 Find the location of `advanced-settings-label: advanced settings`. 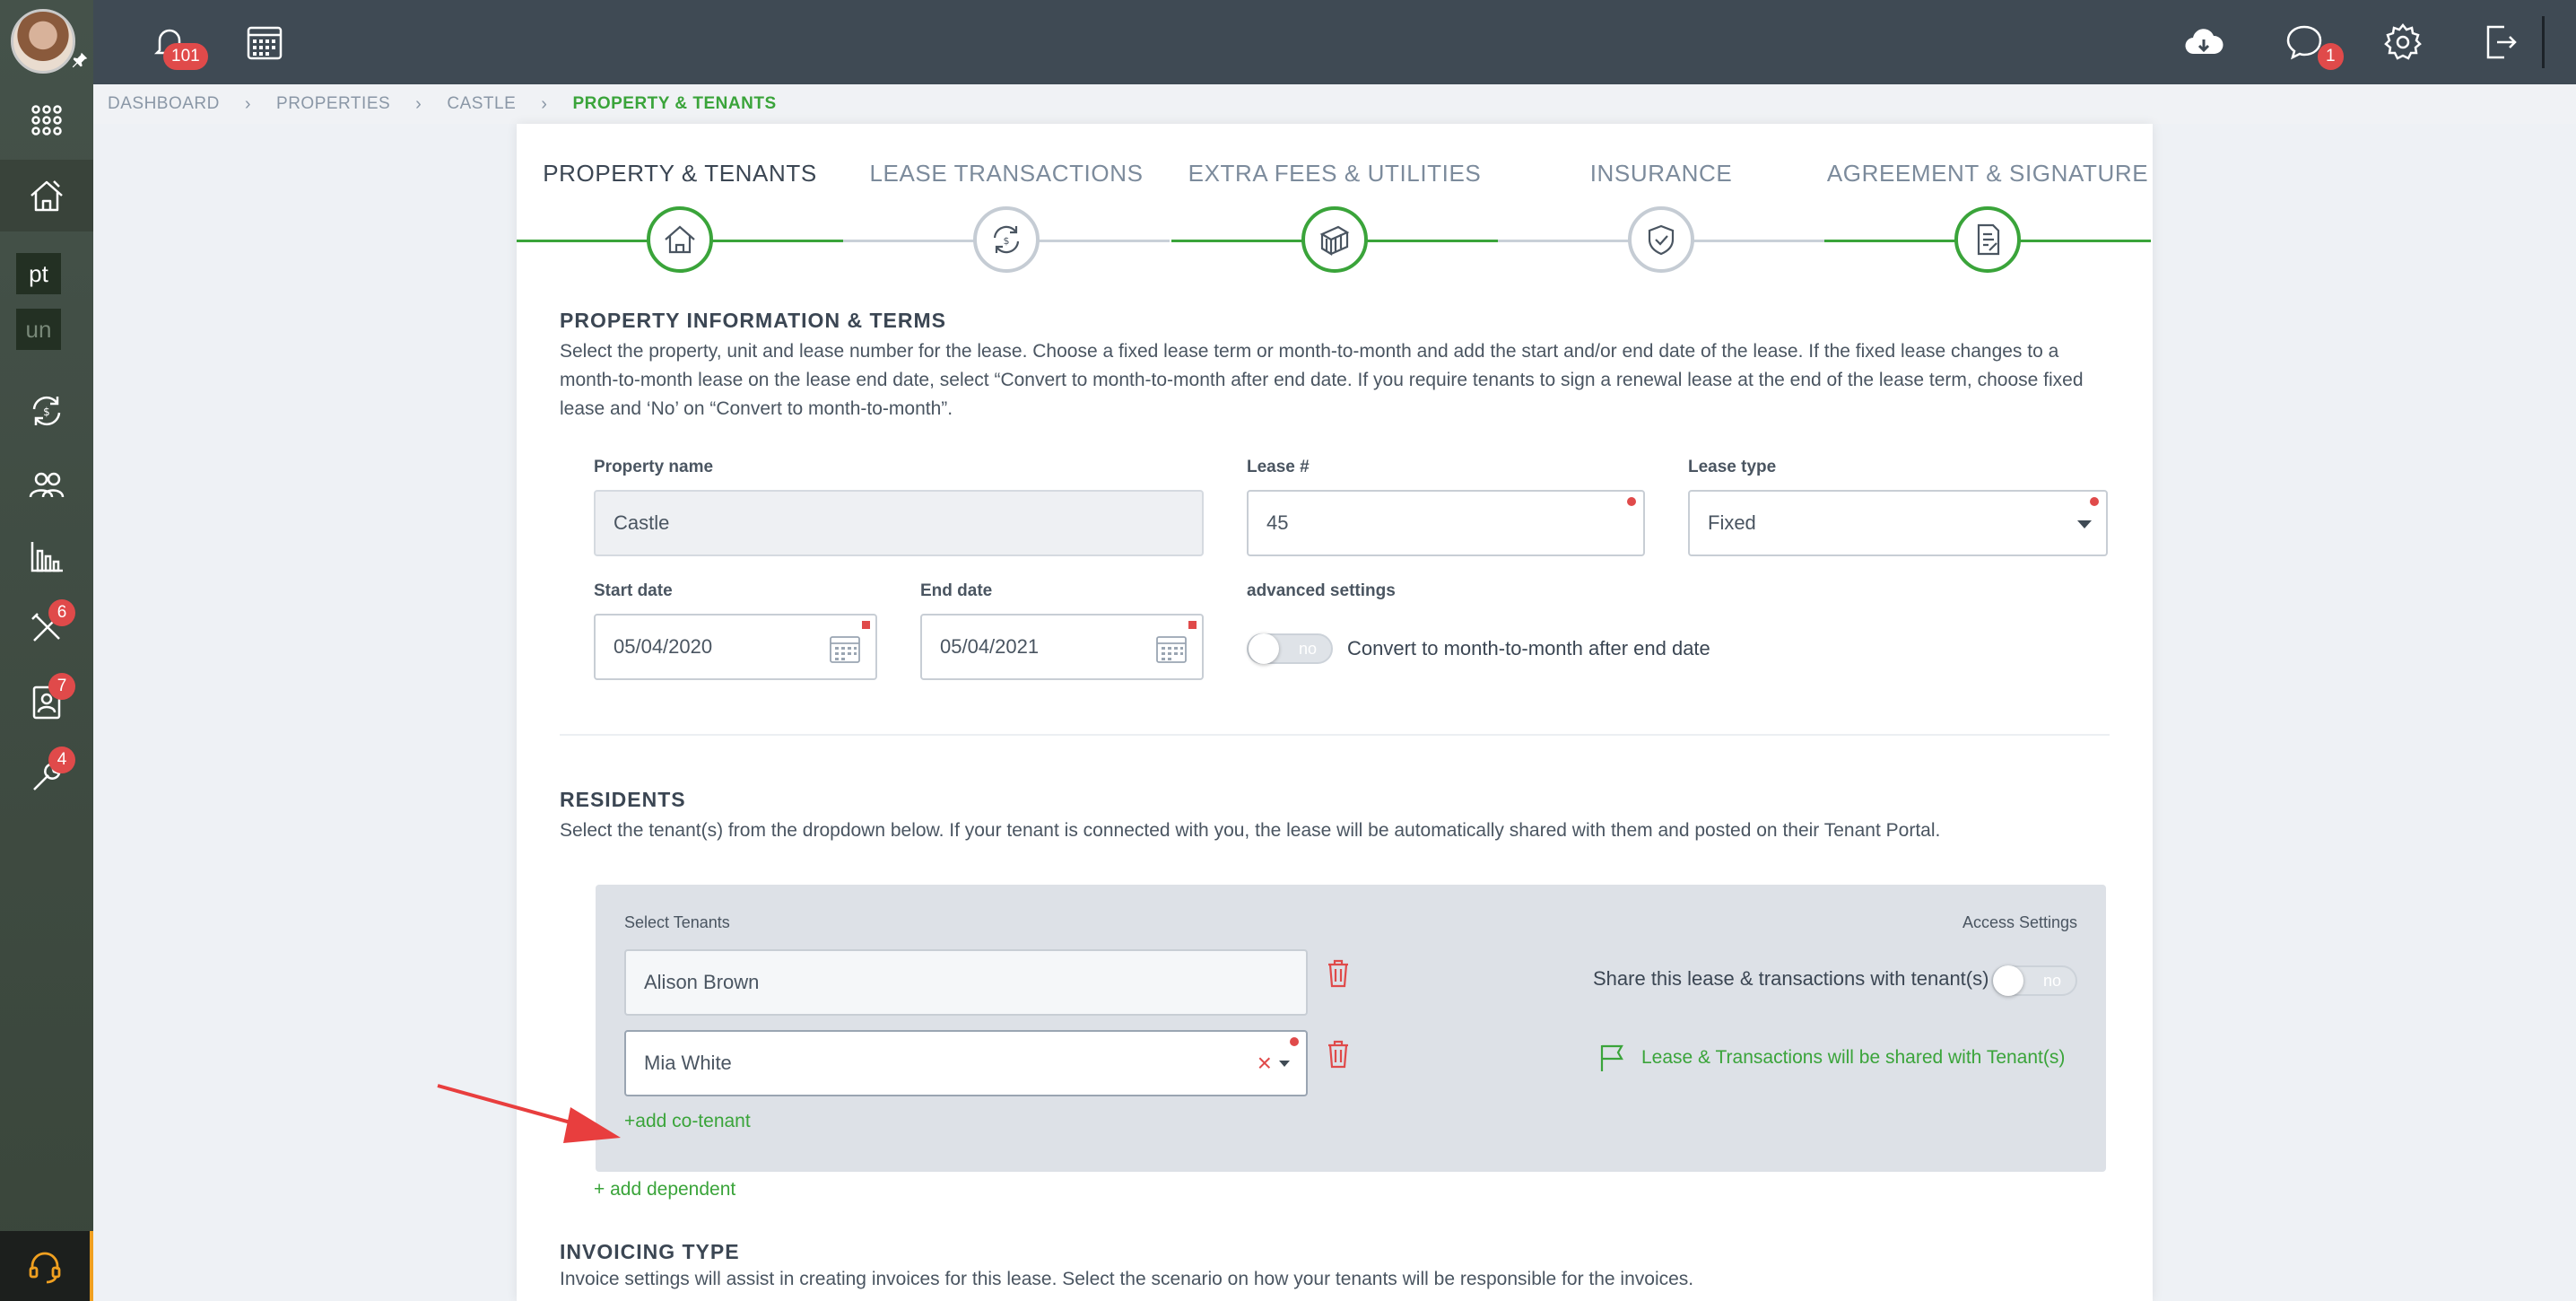

advanced-settings-label: advanced settings is located at coordinates (1321, 590).